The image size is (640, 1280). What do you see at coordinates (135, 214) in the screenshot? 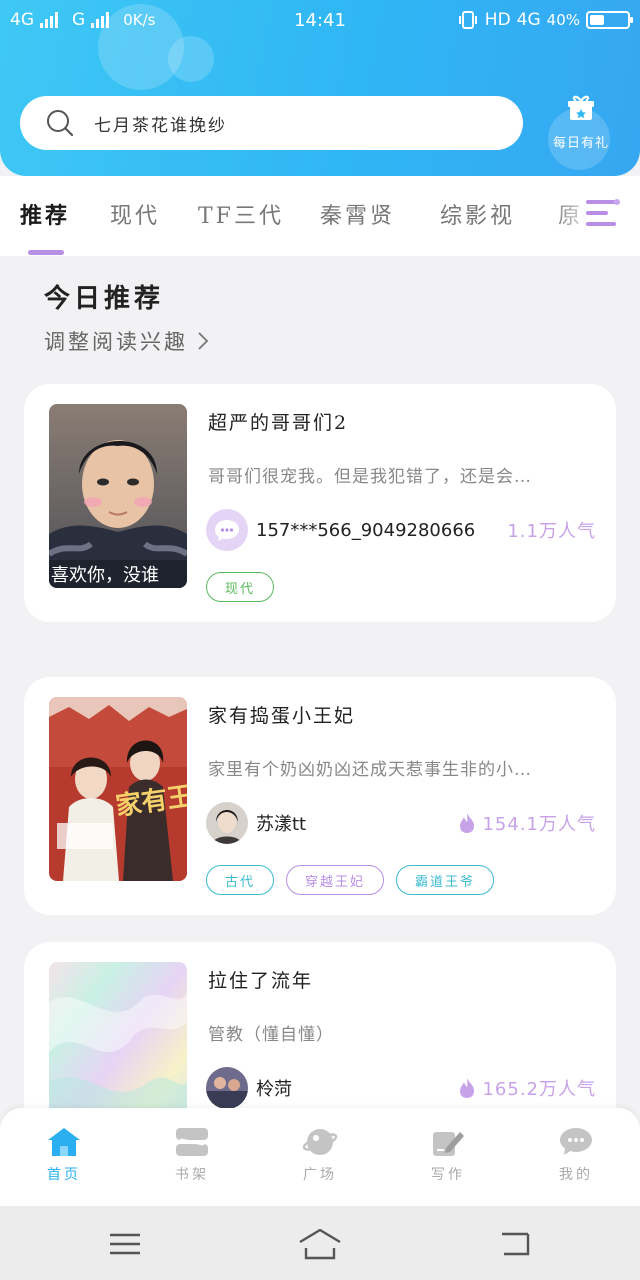
I see `tab-modern: 现代` at bounding box center [135, 214].